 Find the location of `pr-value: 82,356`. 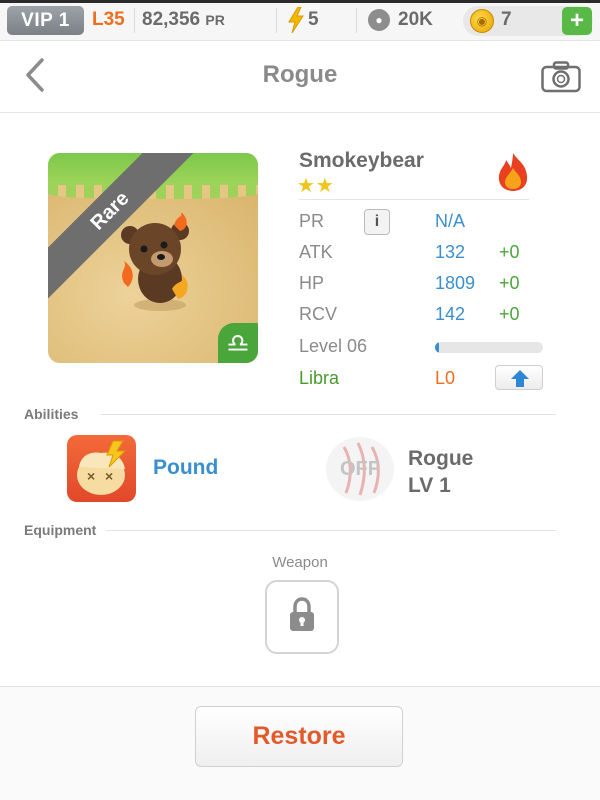

pr-value: 82,356 is located at coordinates (171, 19).